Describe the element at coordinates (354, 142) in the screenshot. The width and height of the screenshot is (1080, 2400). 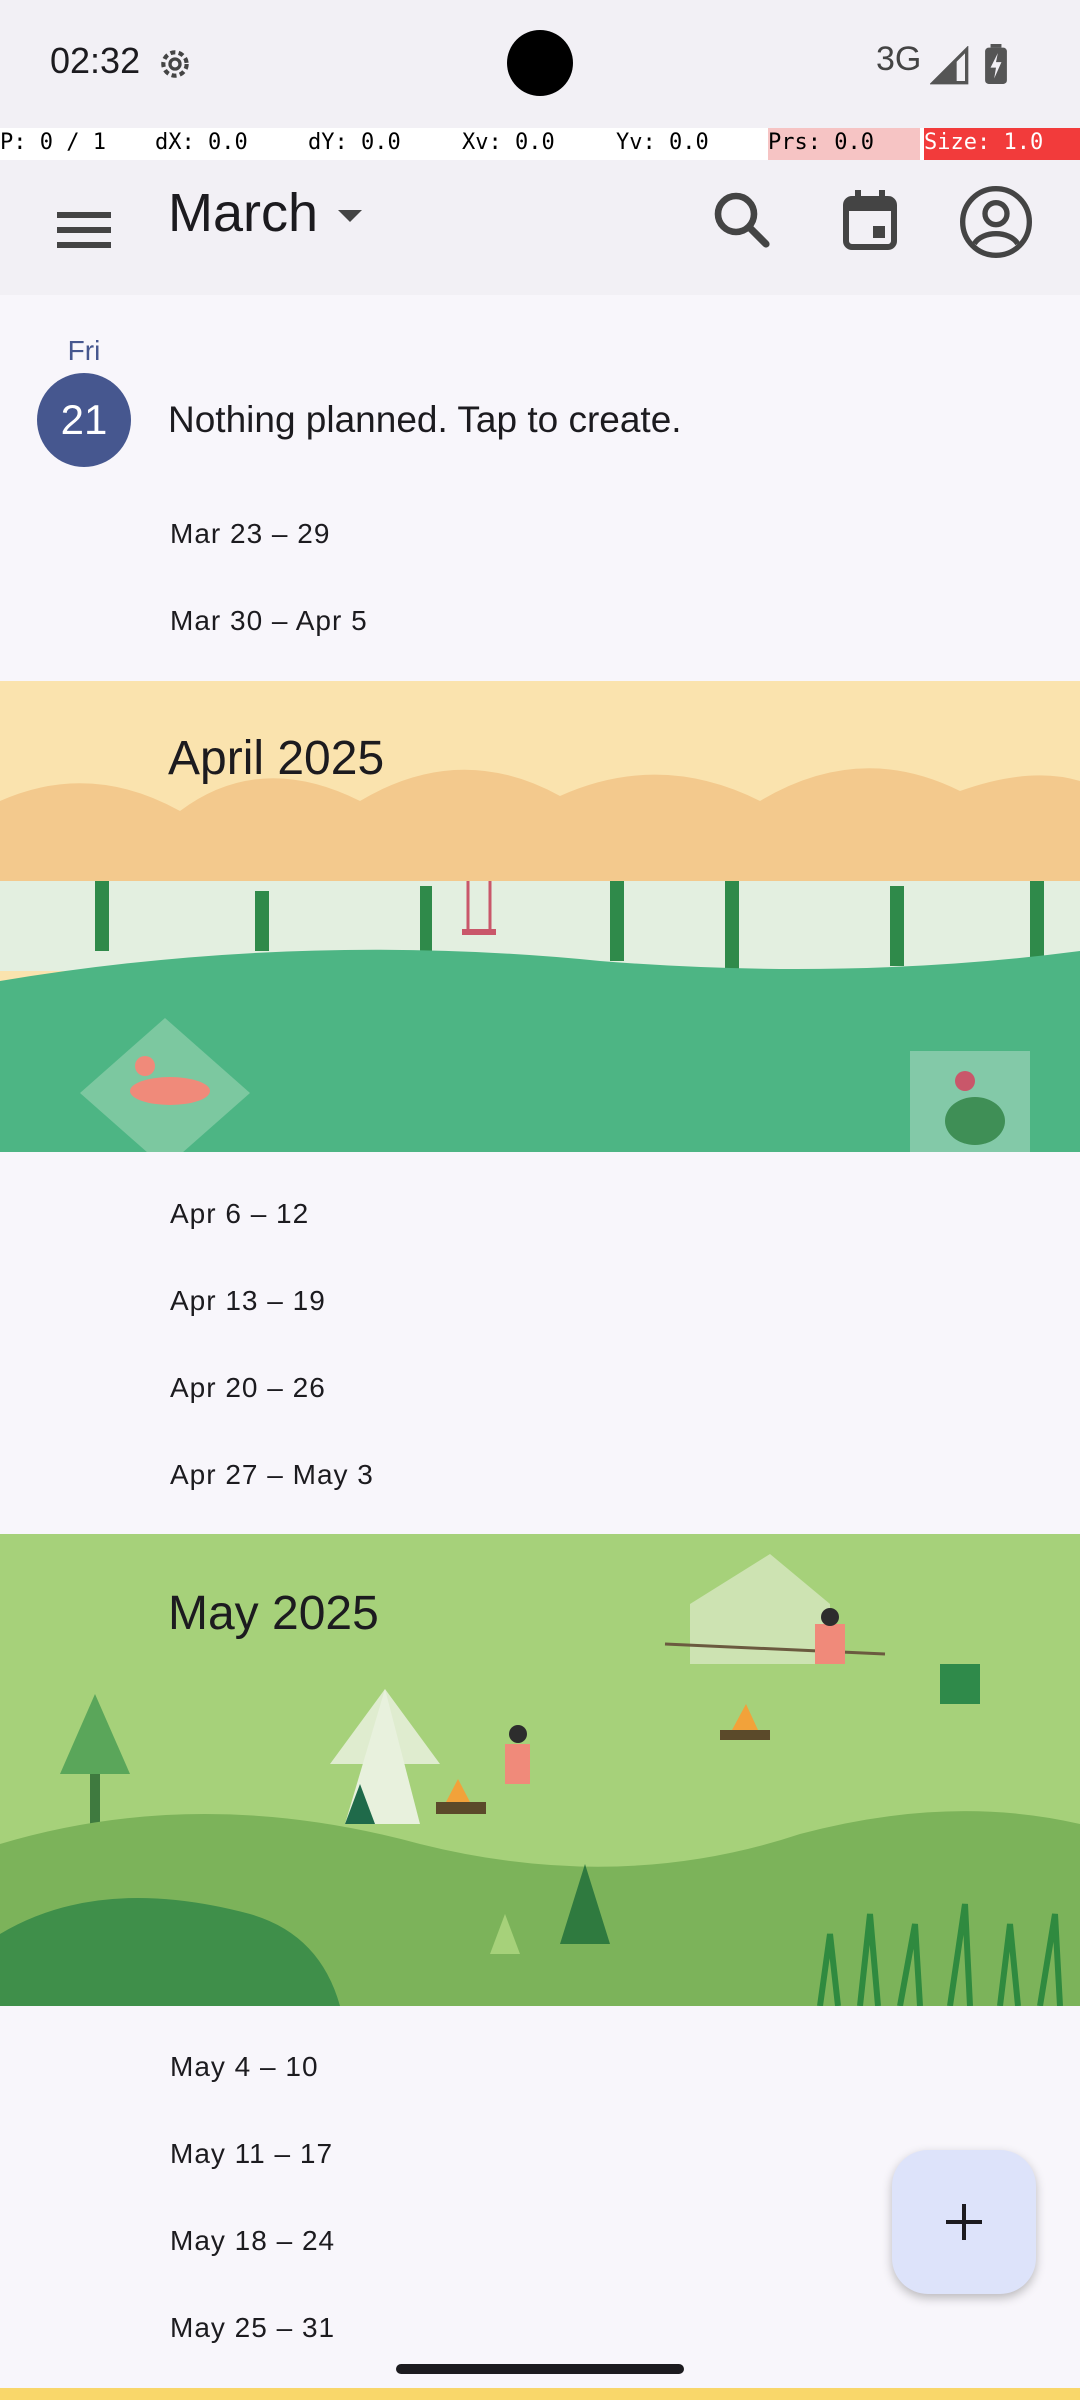
I see `debug-dy: dY: 0.0` at that location.